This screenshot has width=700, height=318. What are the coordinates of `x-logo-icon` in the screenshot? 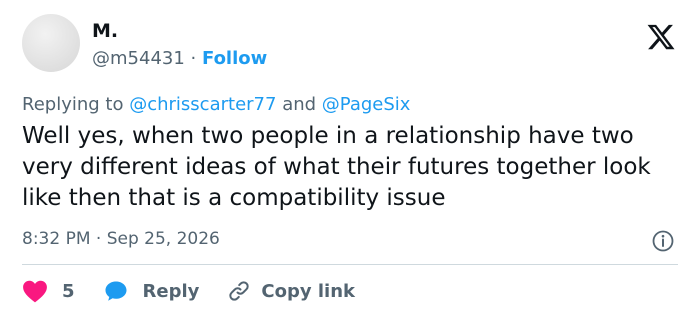 It's located at (661, 37).